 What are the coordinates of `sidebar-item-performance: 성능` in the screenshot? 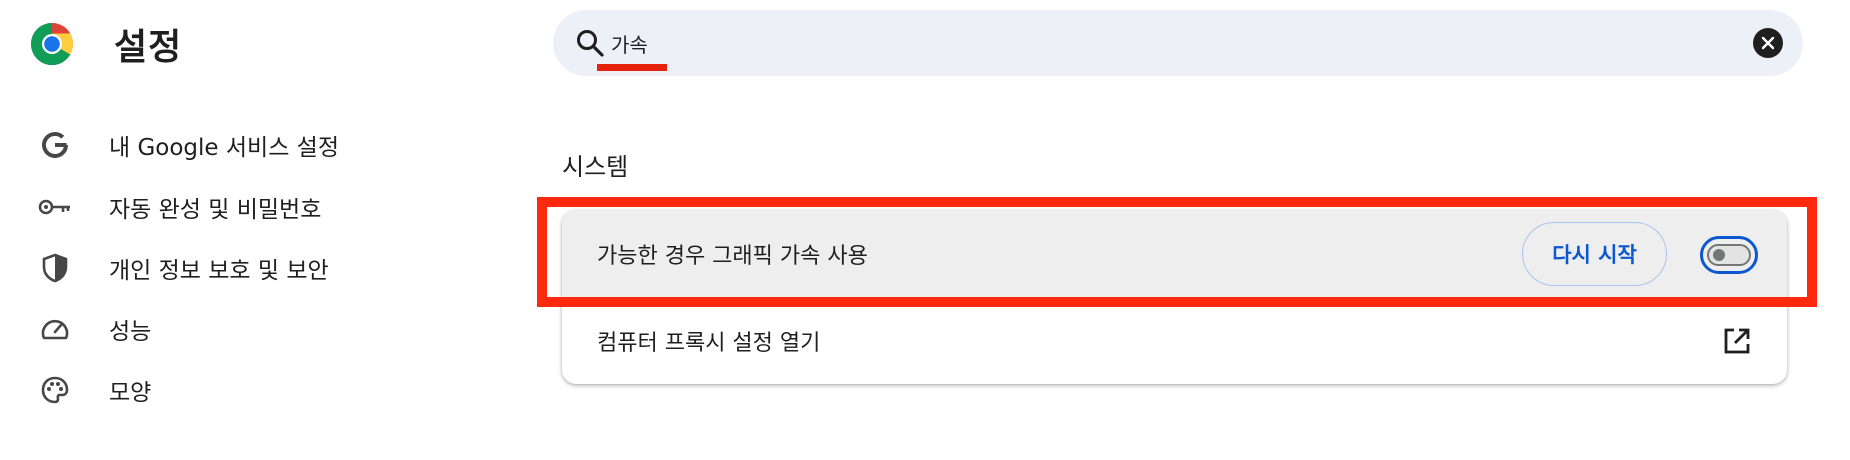 It's located at (210, 329).